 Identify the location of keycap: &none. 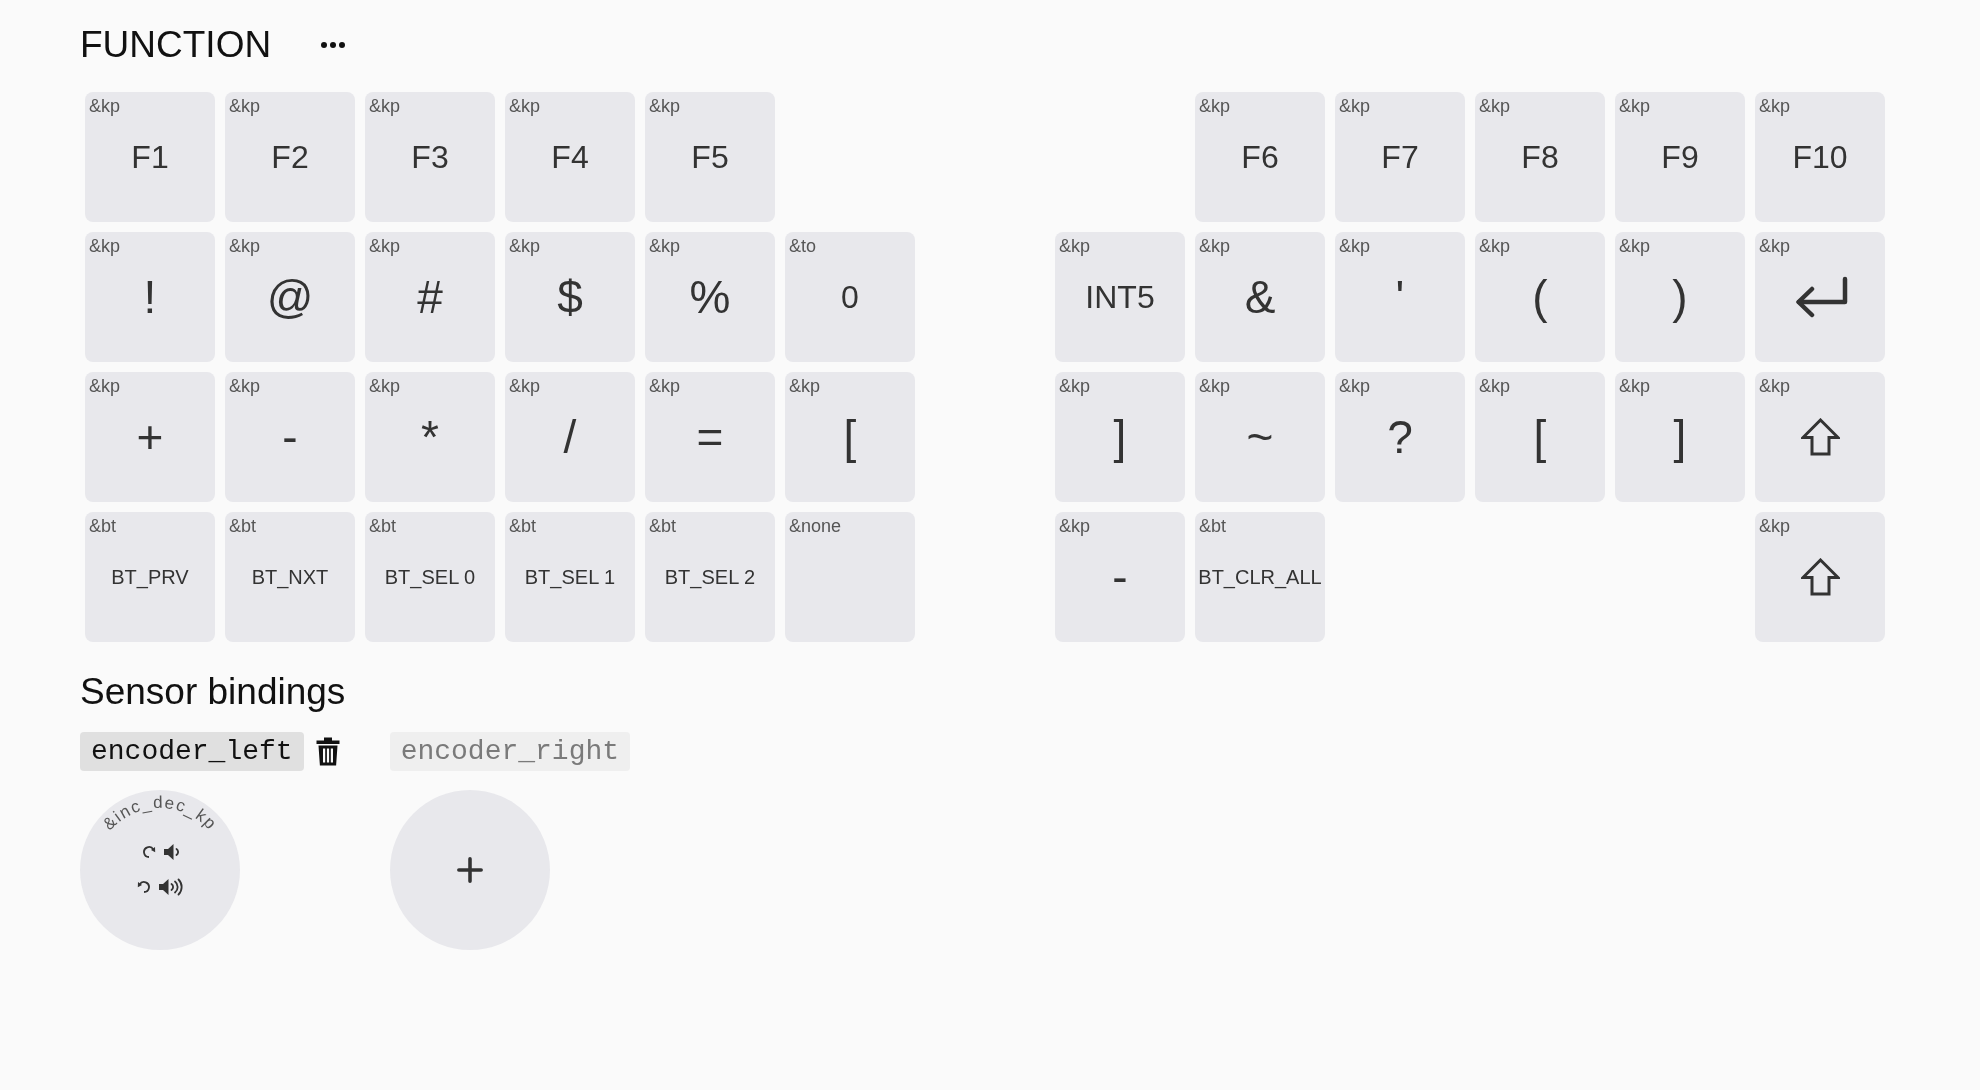
(850, 577).